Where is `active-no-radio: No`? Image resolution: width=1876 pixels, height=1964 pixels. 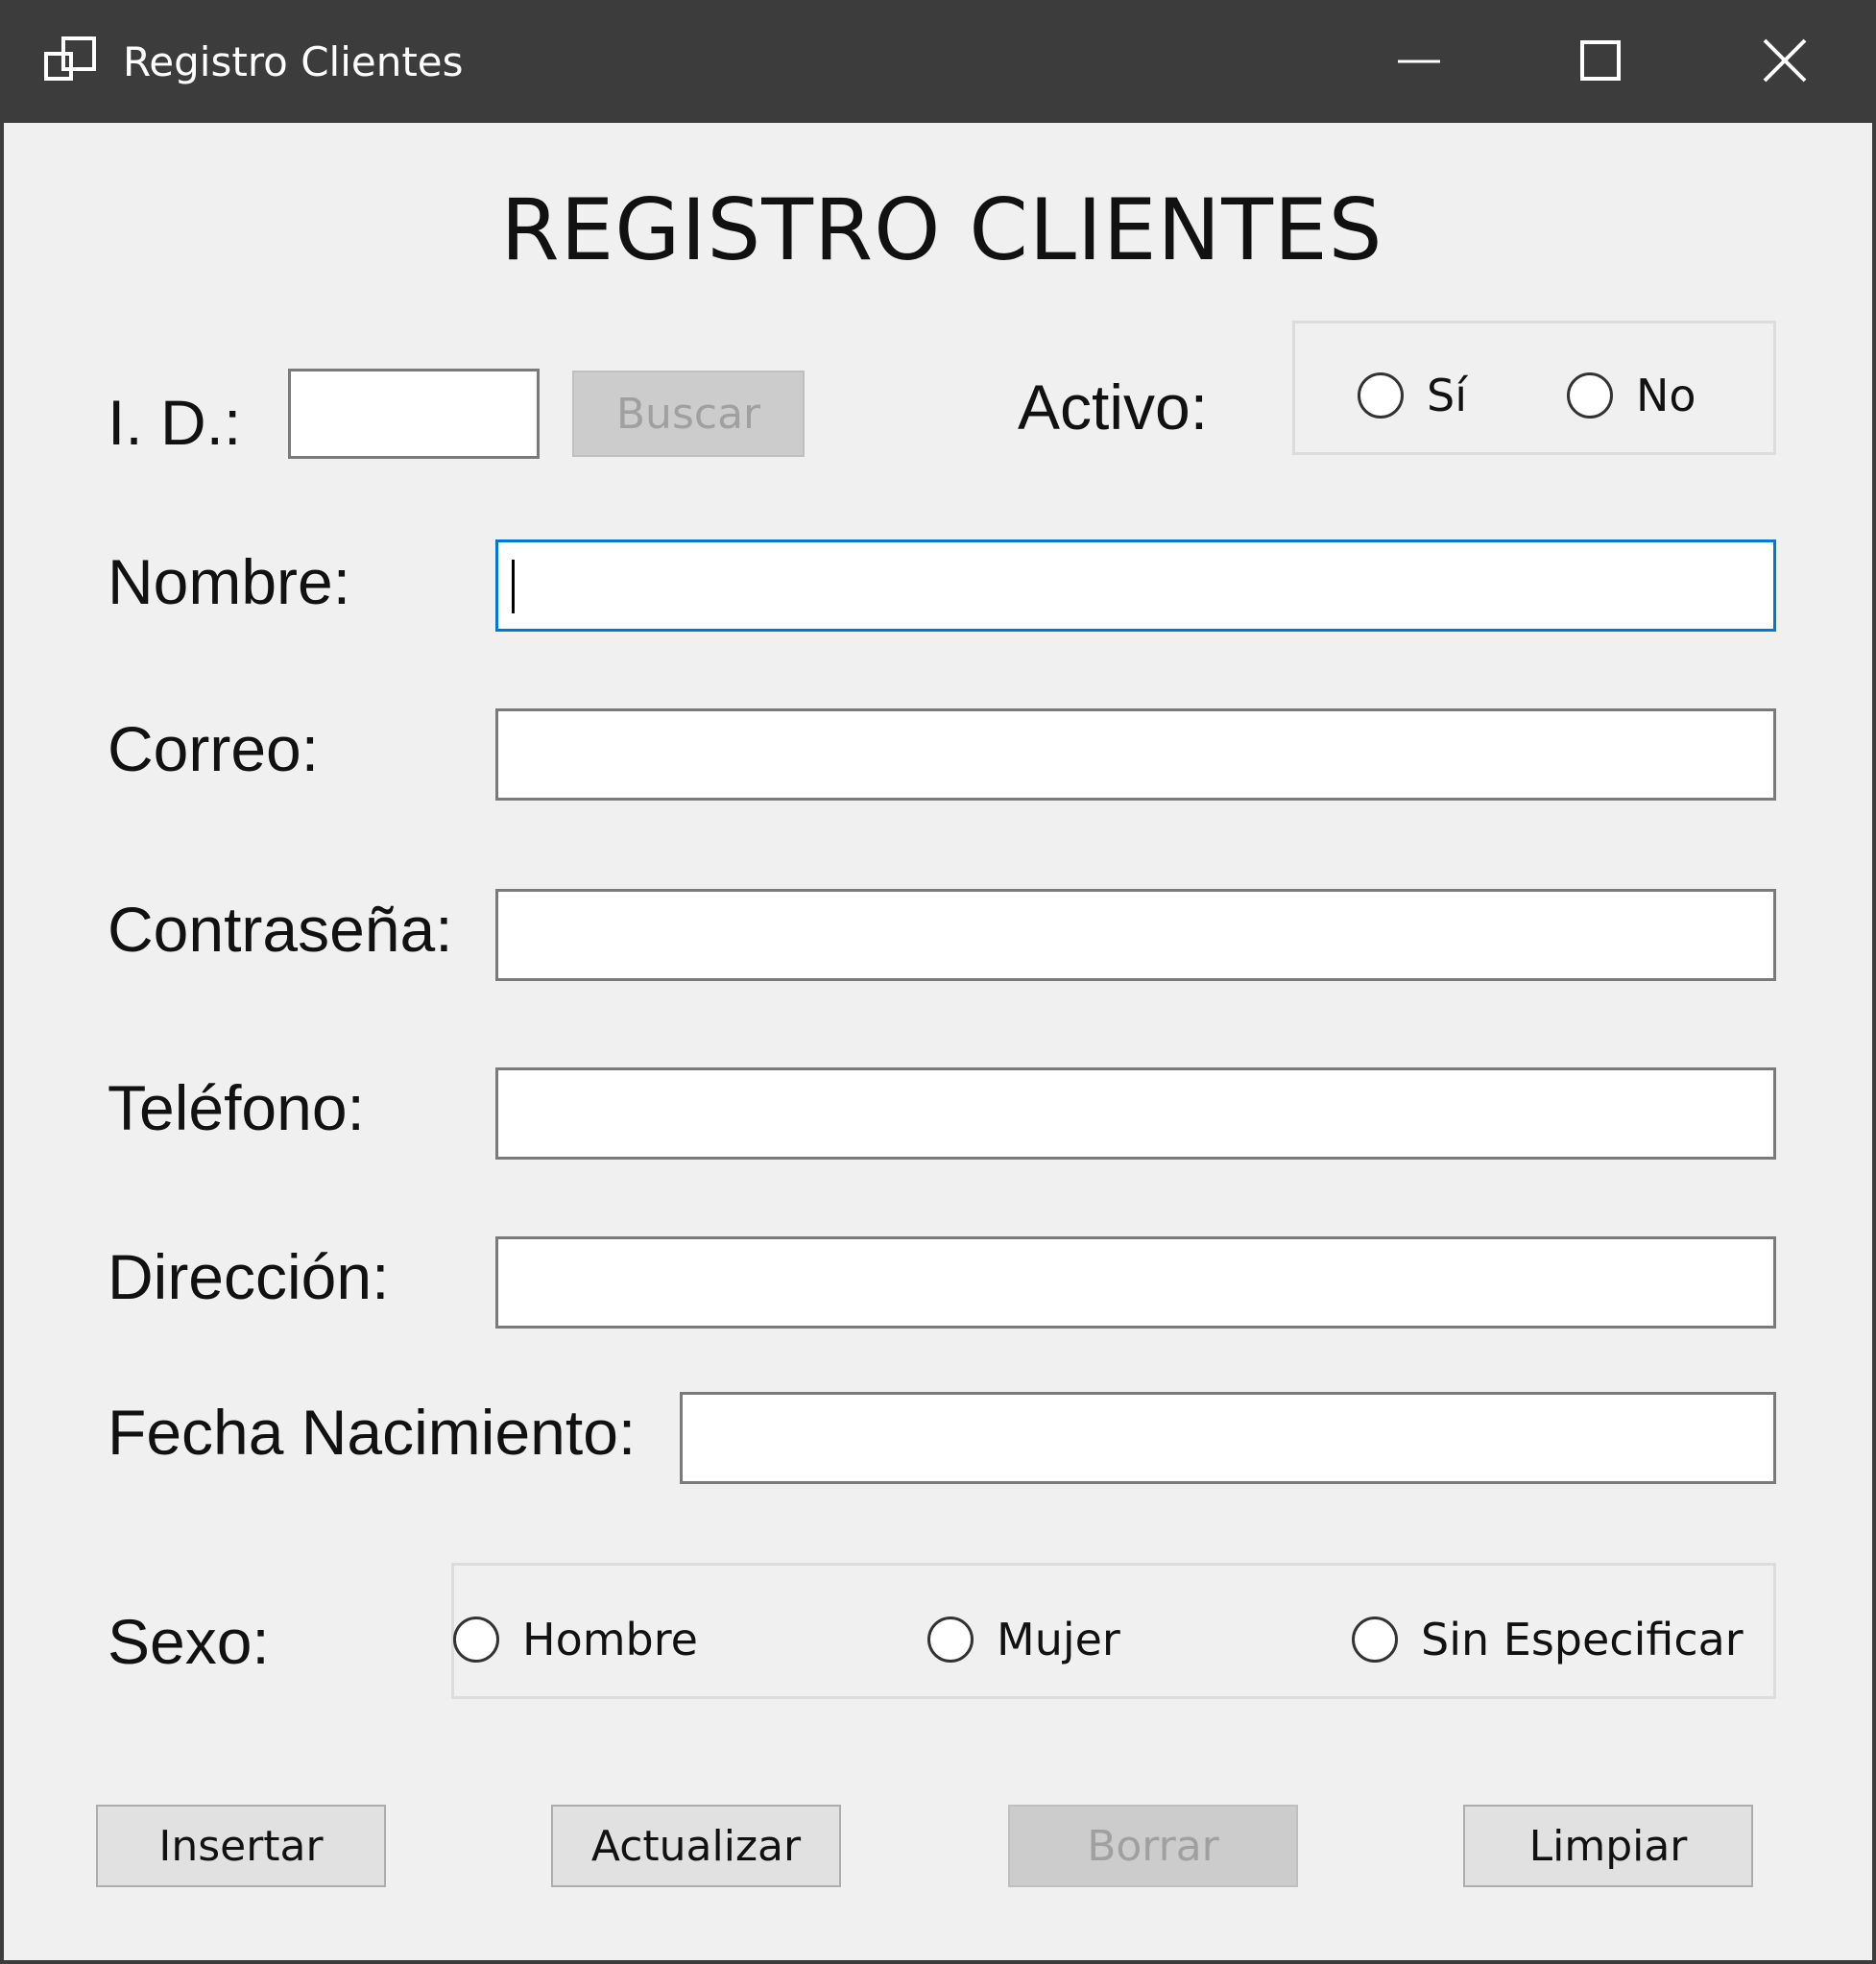 active-no-radio: No is located at coordinates (1632, 395).